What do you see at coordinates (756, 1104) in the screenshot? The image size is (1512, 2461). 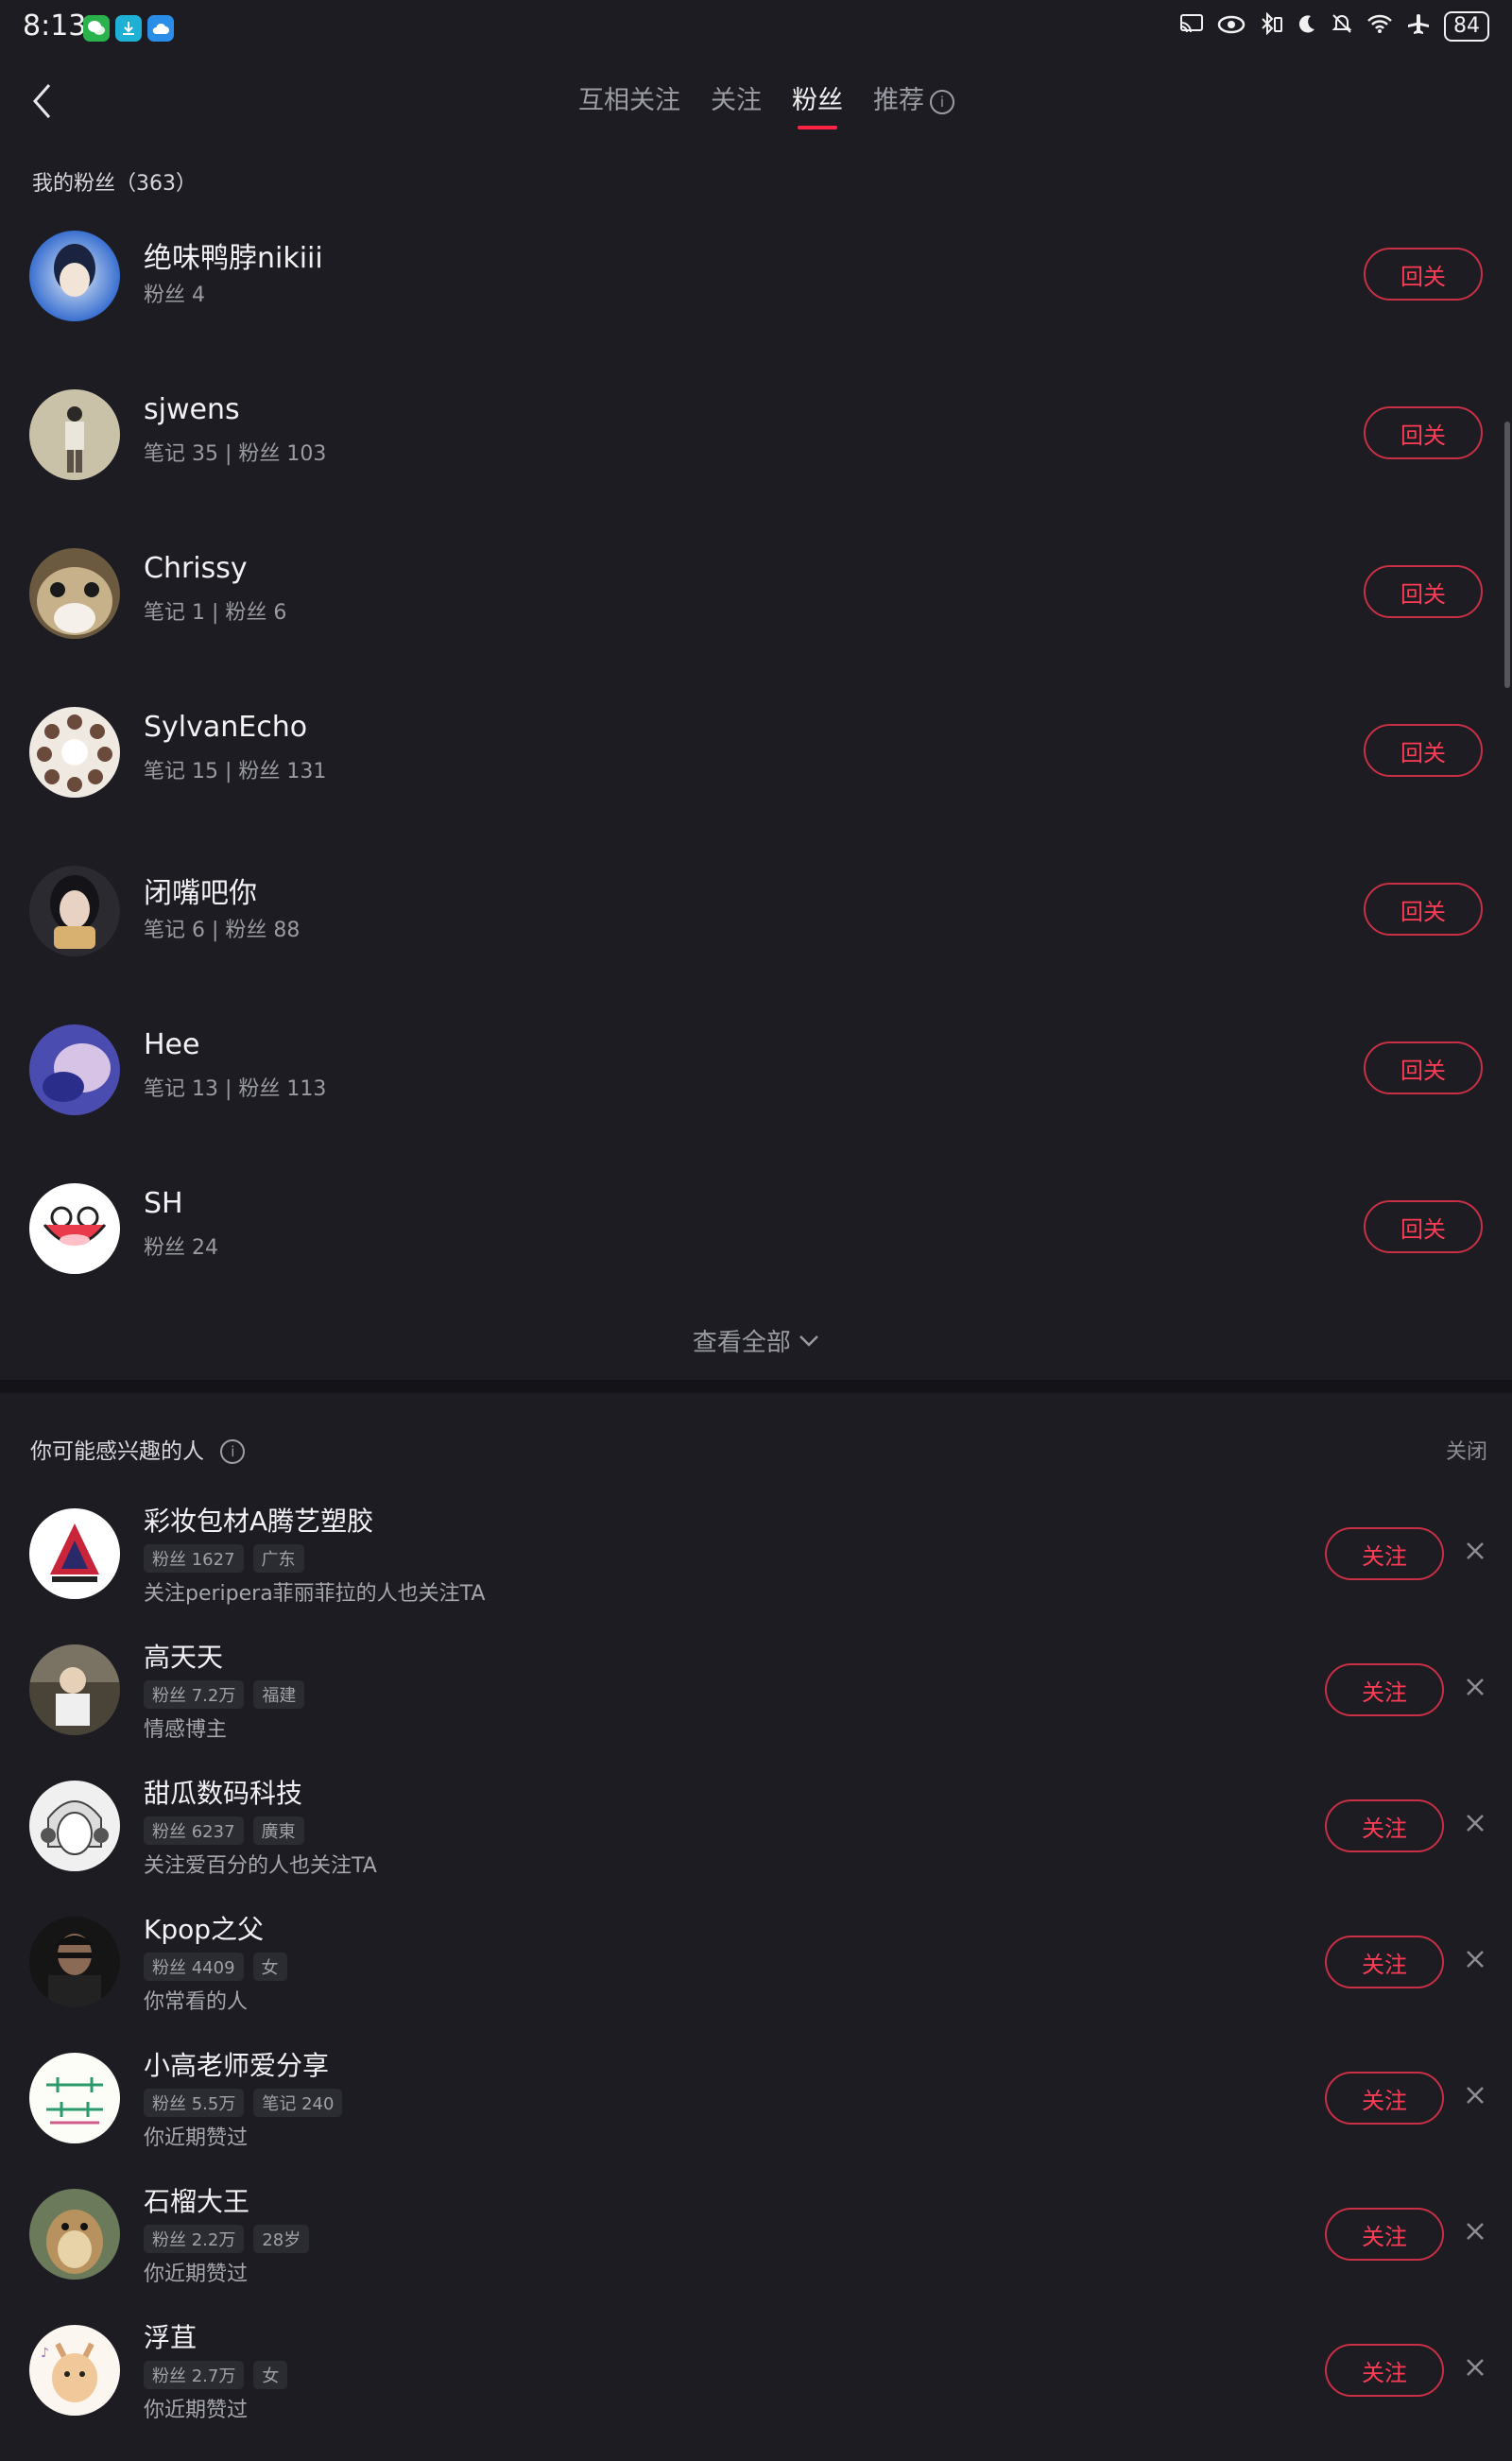 I see `follower-row: Hee 笔记 13 | 粉丝 113 回关` at bounding box center [756, 1104].